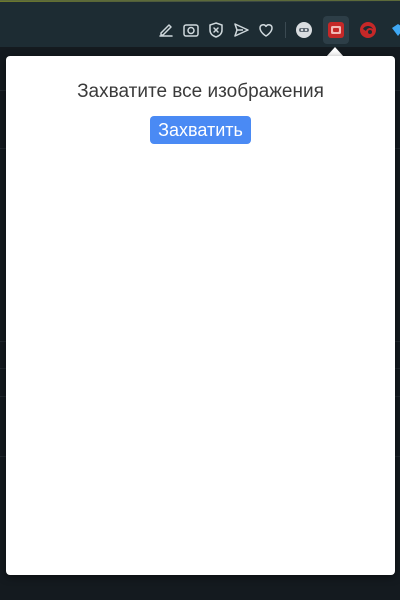 The width and height of the screenshot is (400, 600). What do you see at coordinates (241, 30) in the screenshot?
I see `send-icon` at bounding box center [241, 30].